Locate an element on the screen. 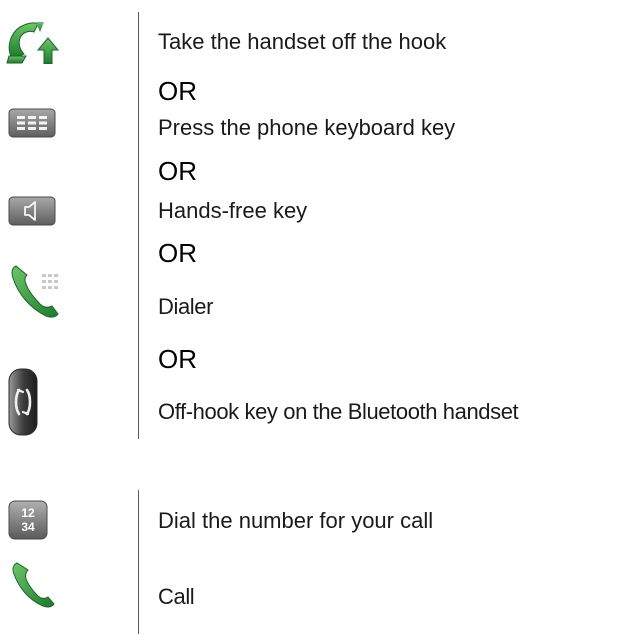  instruction-bluetooth-off-hook: Off-hook key on the Bluetooth handset is located at coordinates (338, 411).